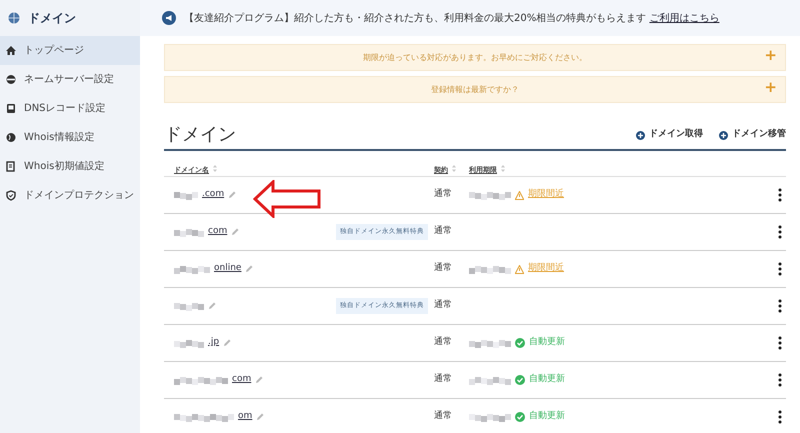 The height and width of the screenshot is (433, 800). Describe the element at coordinates (752, 135) in the screenshot. I see `action-link: ドメイン移管` at that location.